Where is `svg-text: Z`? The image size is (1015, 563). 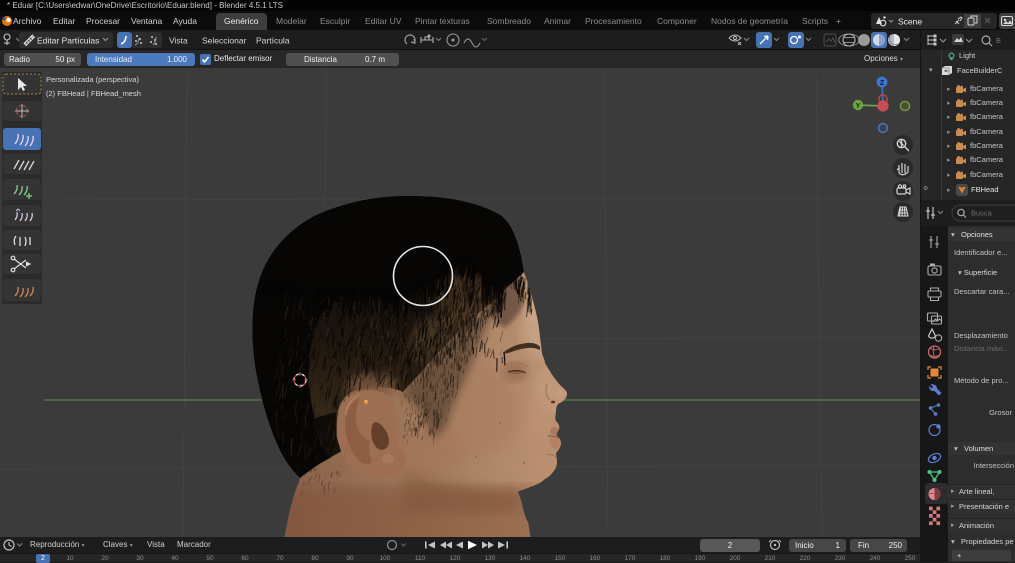
svg-text: Z is located at coordinates (882, 83).